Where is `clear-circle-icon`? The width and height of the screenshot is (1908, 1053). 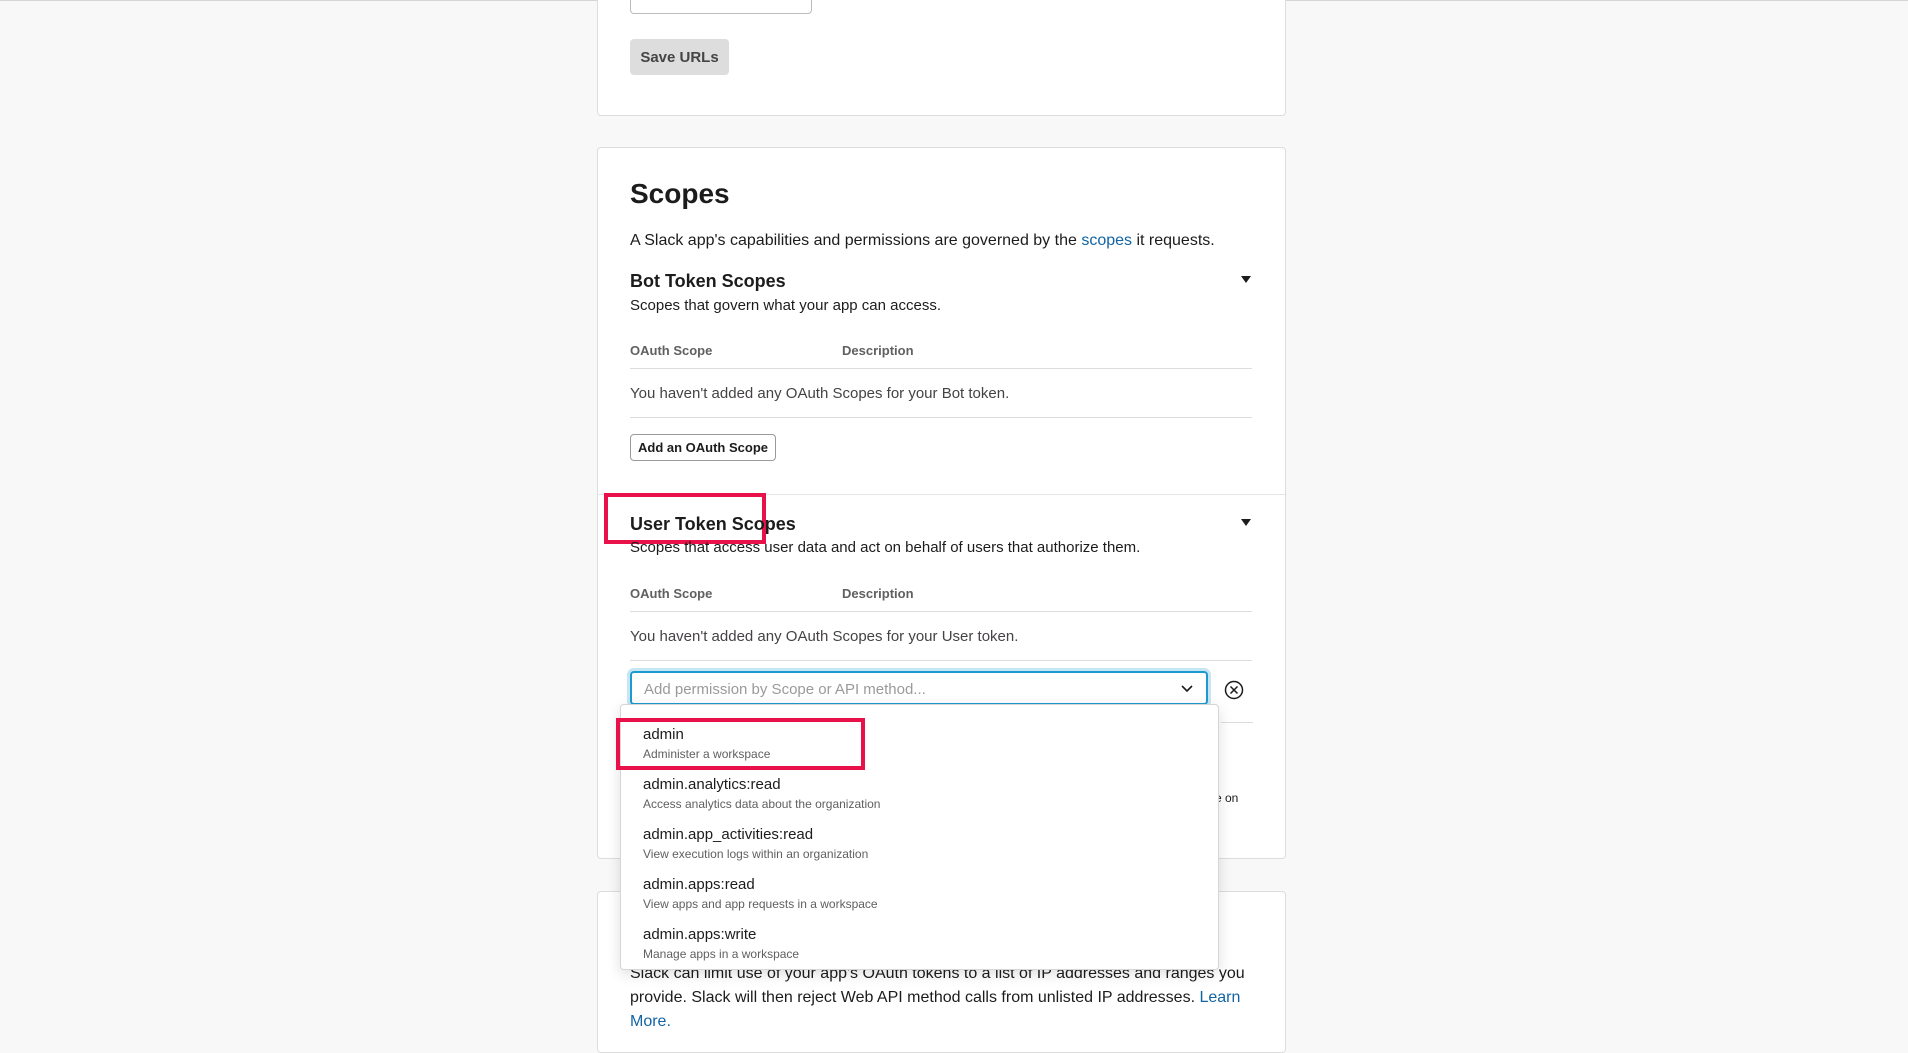
clear-circle-icon is located at coordinates (1234, 690).